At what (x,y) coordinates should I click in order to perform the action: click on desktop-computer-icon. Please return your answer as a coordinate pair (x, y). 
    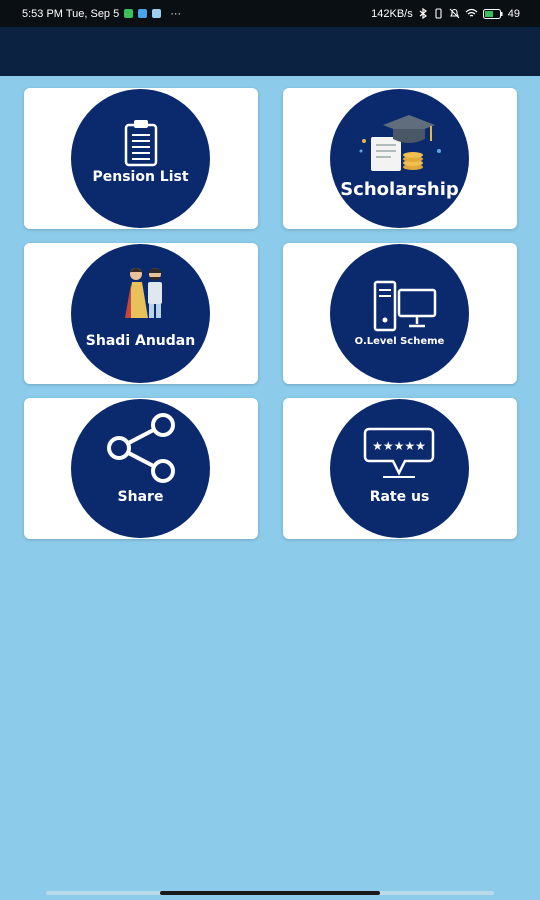
    Looking at the image, I should click on (405, 306).